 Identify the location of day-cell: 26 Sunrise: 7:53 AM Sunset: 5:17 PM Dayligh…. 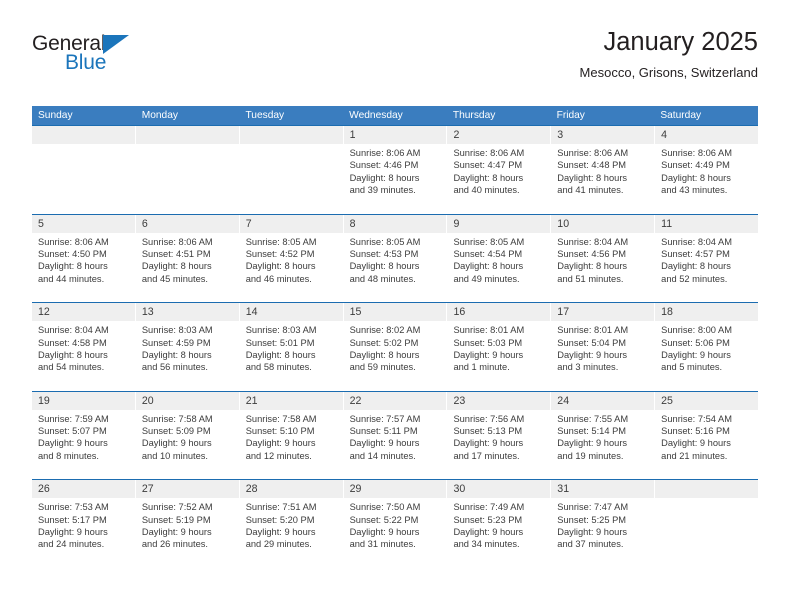
(84, 524).